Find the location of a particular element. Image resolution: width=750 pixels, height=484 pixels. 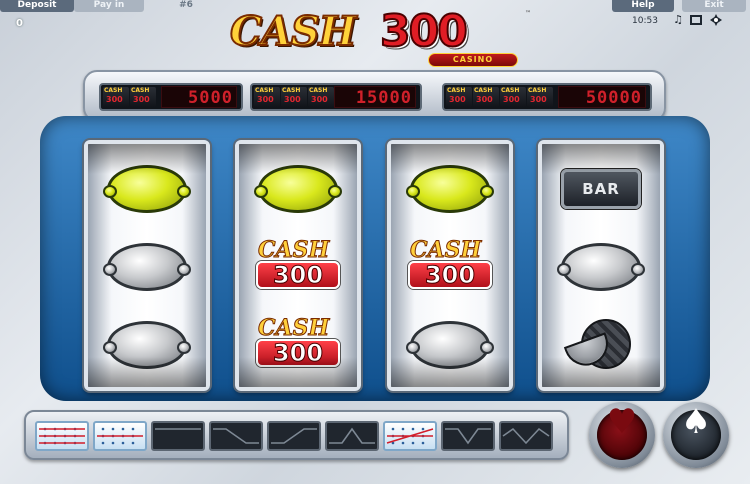

jackpot-value: 5000 is located at coordinates (199, 97).